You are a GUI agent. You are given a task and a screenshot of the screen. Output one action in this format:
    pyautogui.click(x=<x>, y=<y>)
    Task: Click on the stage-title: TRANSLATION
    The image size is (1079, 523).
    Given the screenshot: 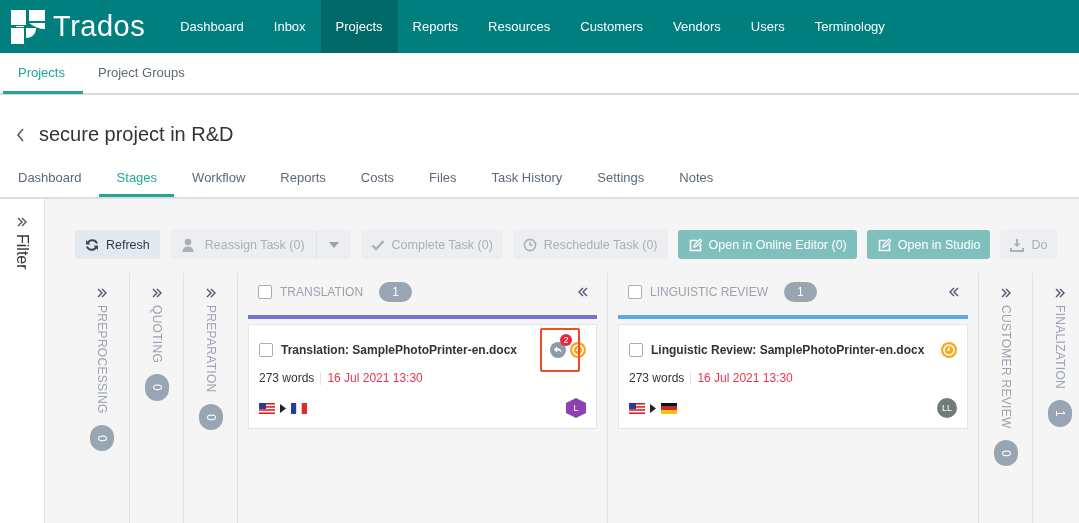 What is the action you would take?
    pyautogui.click(x=322, y=292)
    